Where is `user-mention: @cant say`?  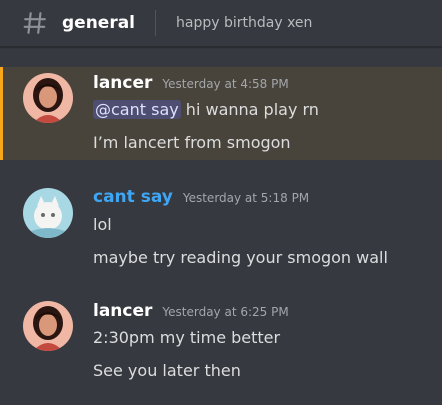
user-mention: @cant say is located at coordinates (137, 109).